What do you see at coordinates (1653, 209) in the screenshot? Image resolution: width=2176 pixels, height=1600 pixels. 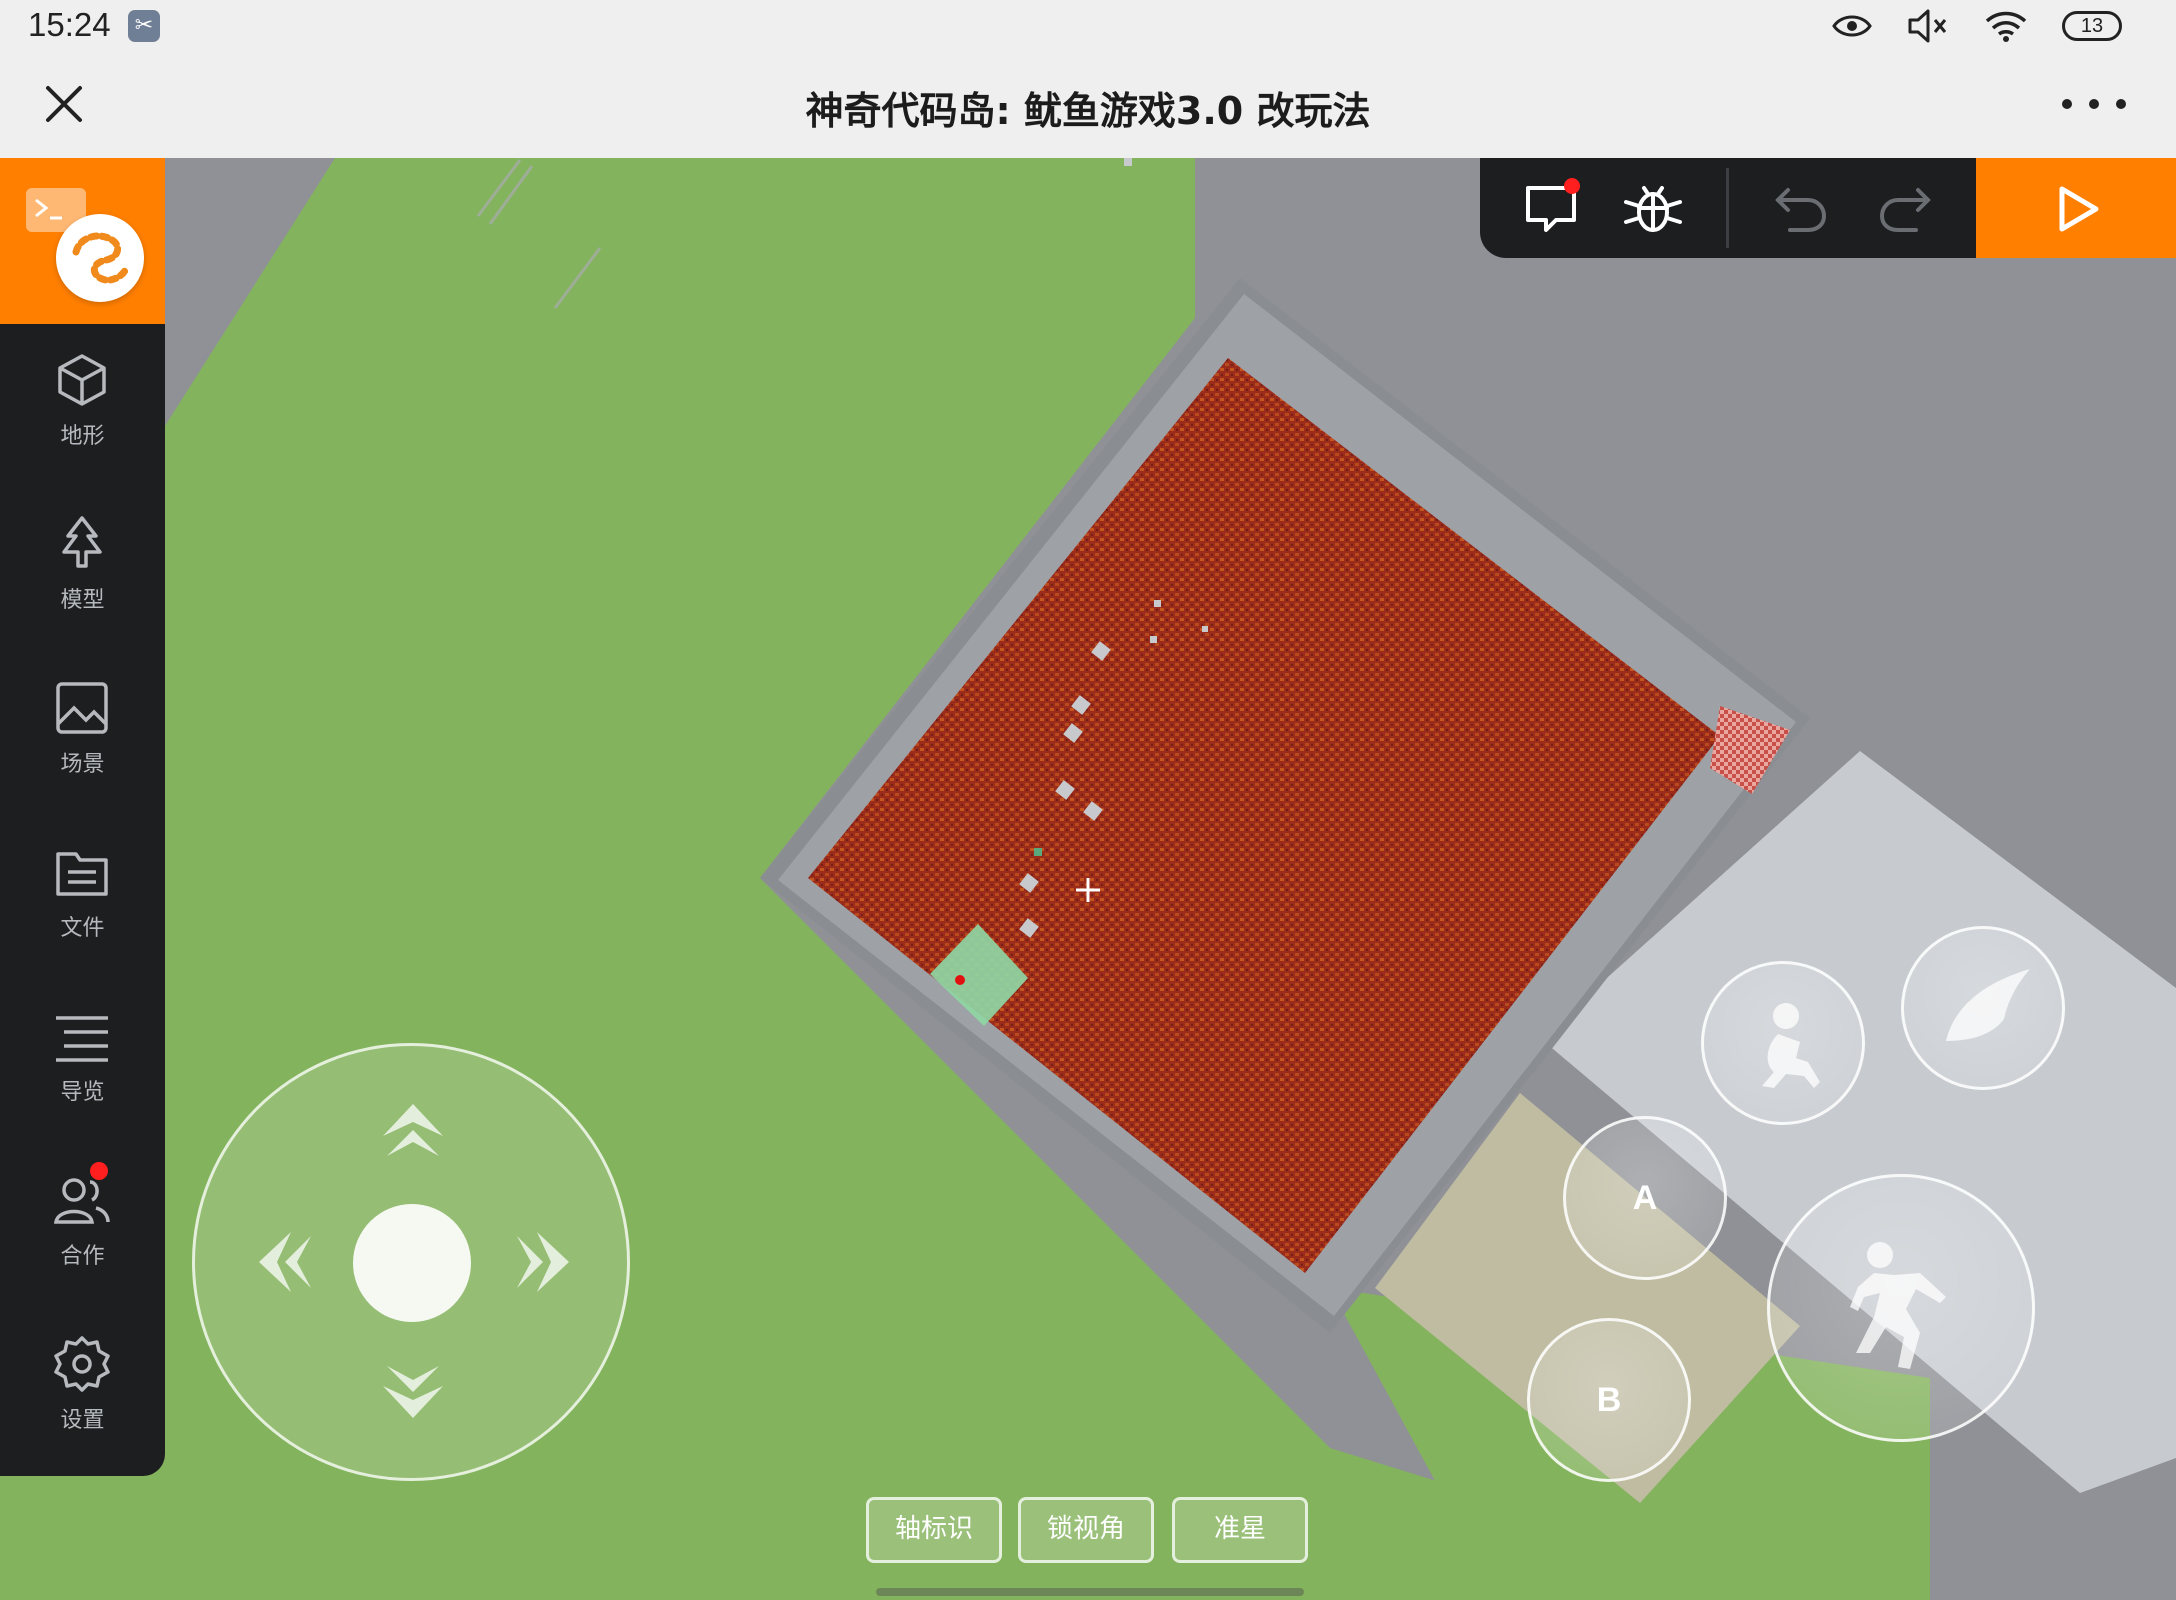 I see `bug-icon` at bounding box center [1653, 209].